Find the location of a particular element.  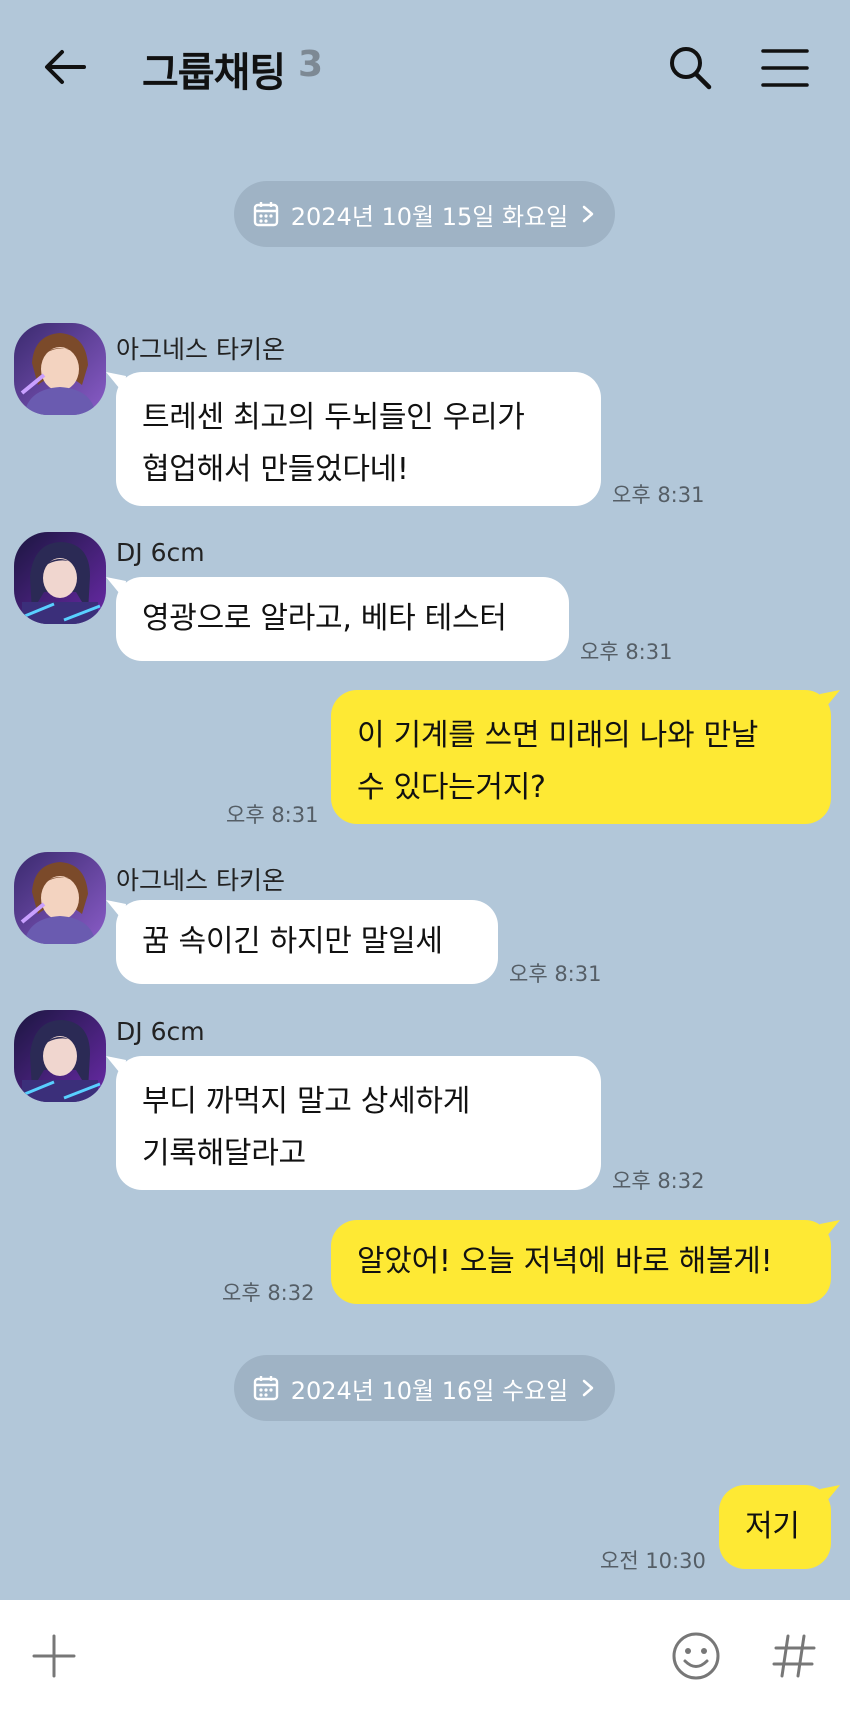

emoji-button is located at coordinates (696, 1656).